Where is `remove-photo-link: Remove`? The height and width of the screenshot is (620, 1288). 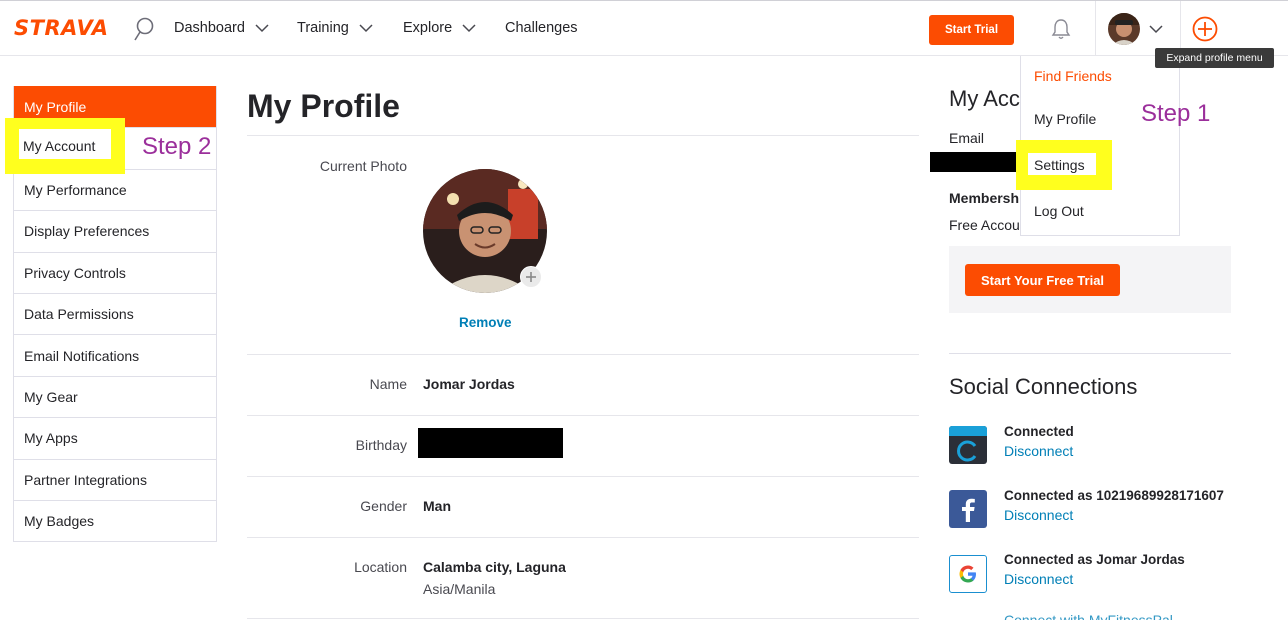 remove-photo-link: Remove is located at coordinates (485, 322).